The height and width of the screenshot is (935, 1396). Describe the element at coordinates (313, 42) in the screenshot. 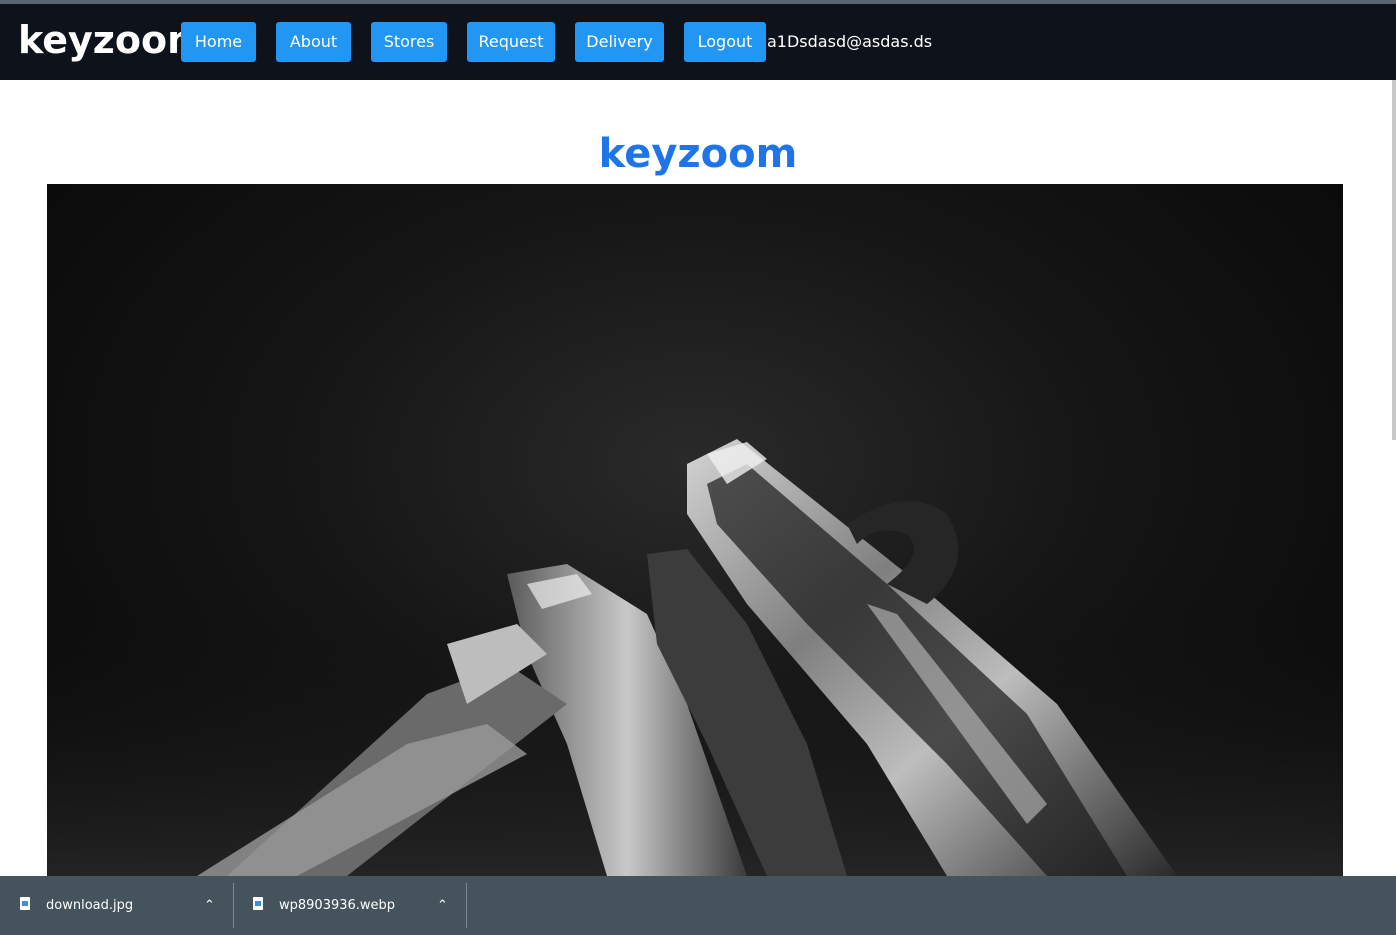

I see `about-button: About` at that location.